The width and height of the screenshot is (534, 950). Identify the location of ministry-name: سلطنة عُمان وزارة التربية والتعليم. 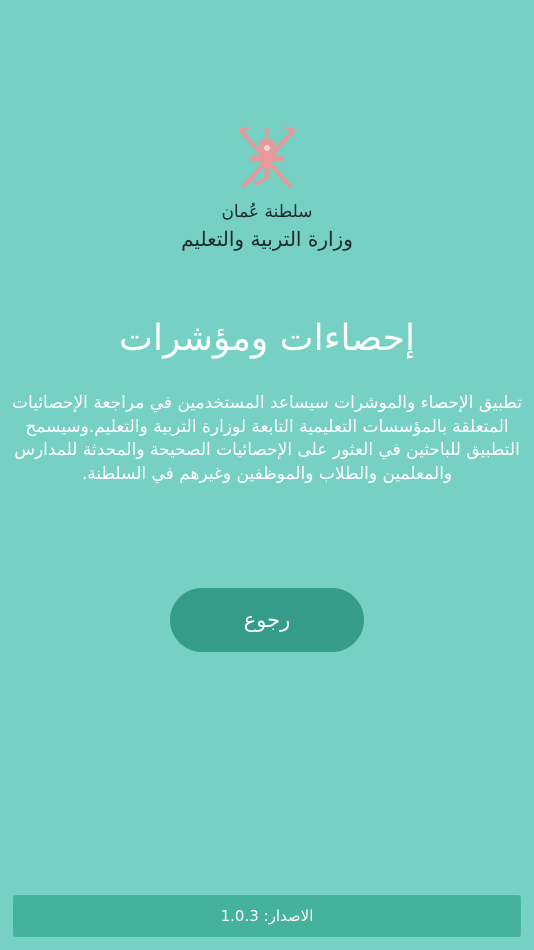
(267, 227).